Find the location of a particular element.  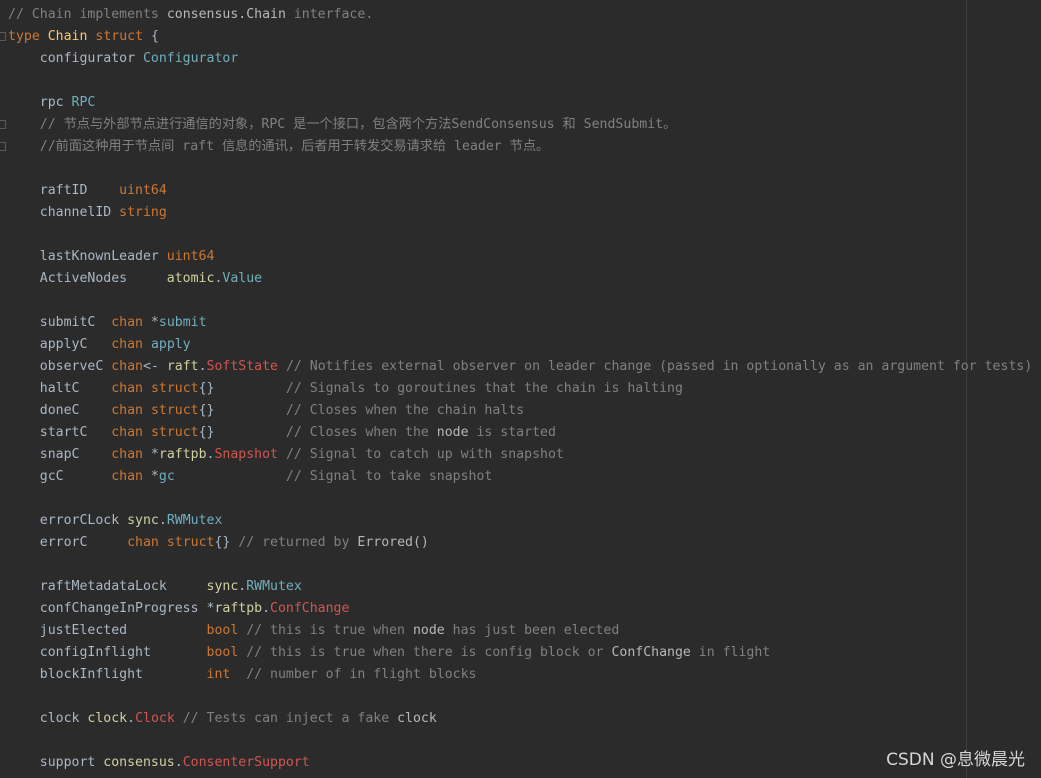

code-token: ActiveNodes is located at coordinates (87, 278).